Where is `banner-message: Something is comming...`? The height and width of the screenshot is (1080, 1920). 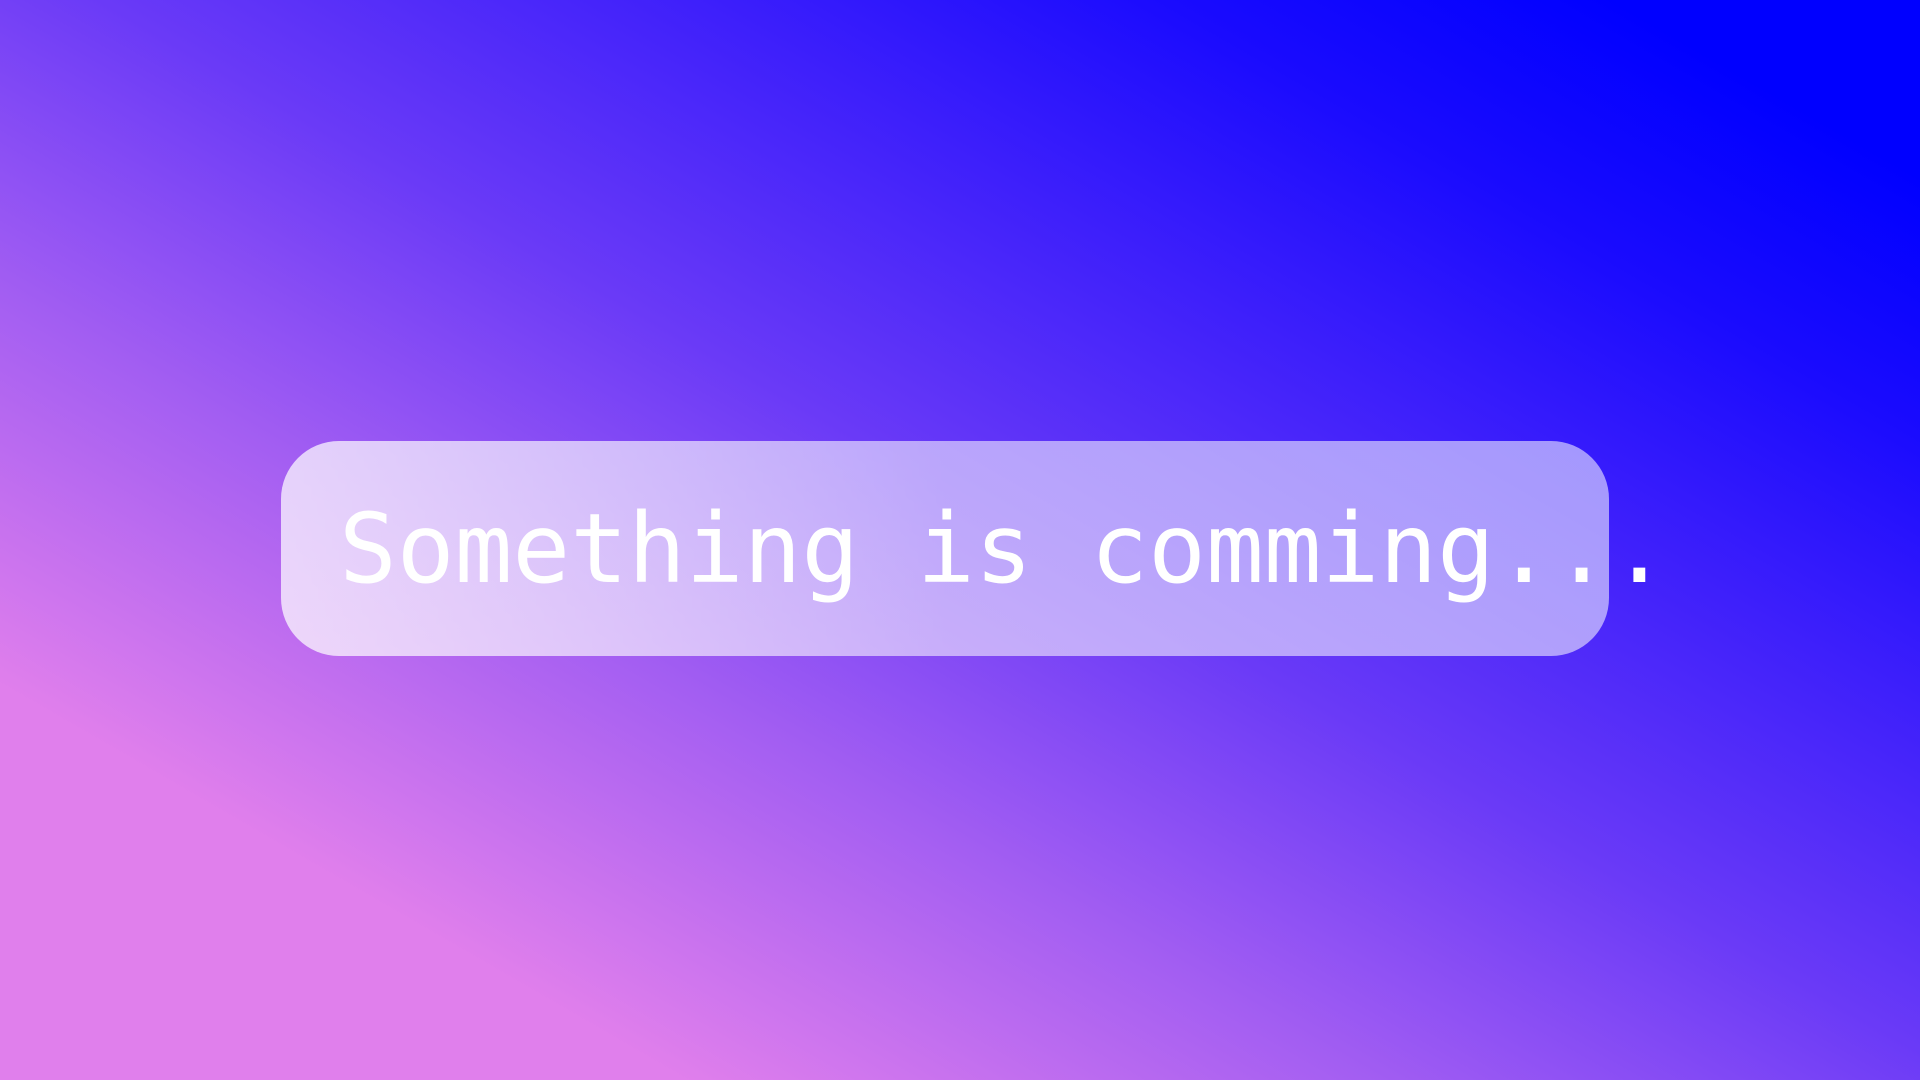 banner-message: Something is comming... is located at coordinates (1004, 548).